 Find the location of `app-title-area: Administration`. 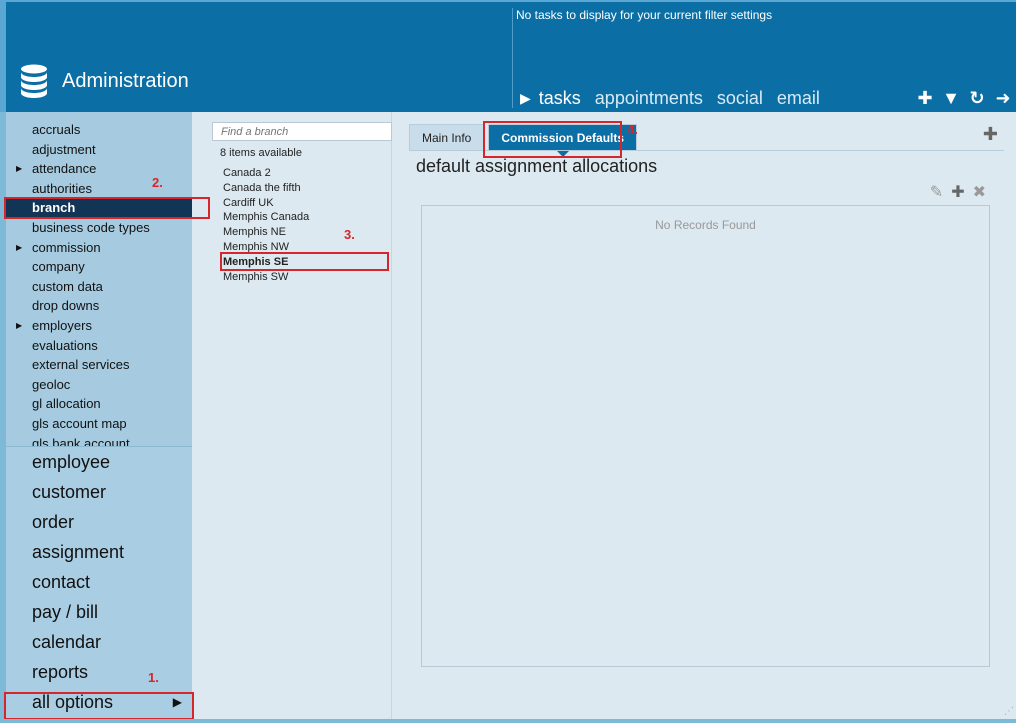

app-title-area: Administration is located at coordinates (104, 81).